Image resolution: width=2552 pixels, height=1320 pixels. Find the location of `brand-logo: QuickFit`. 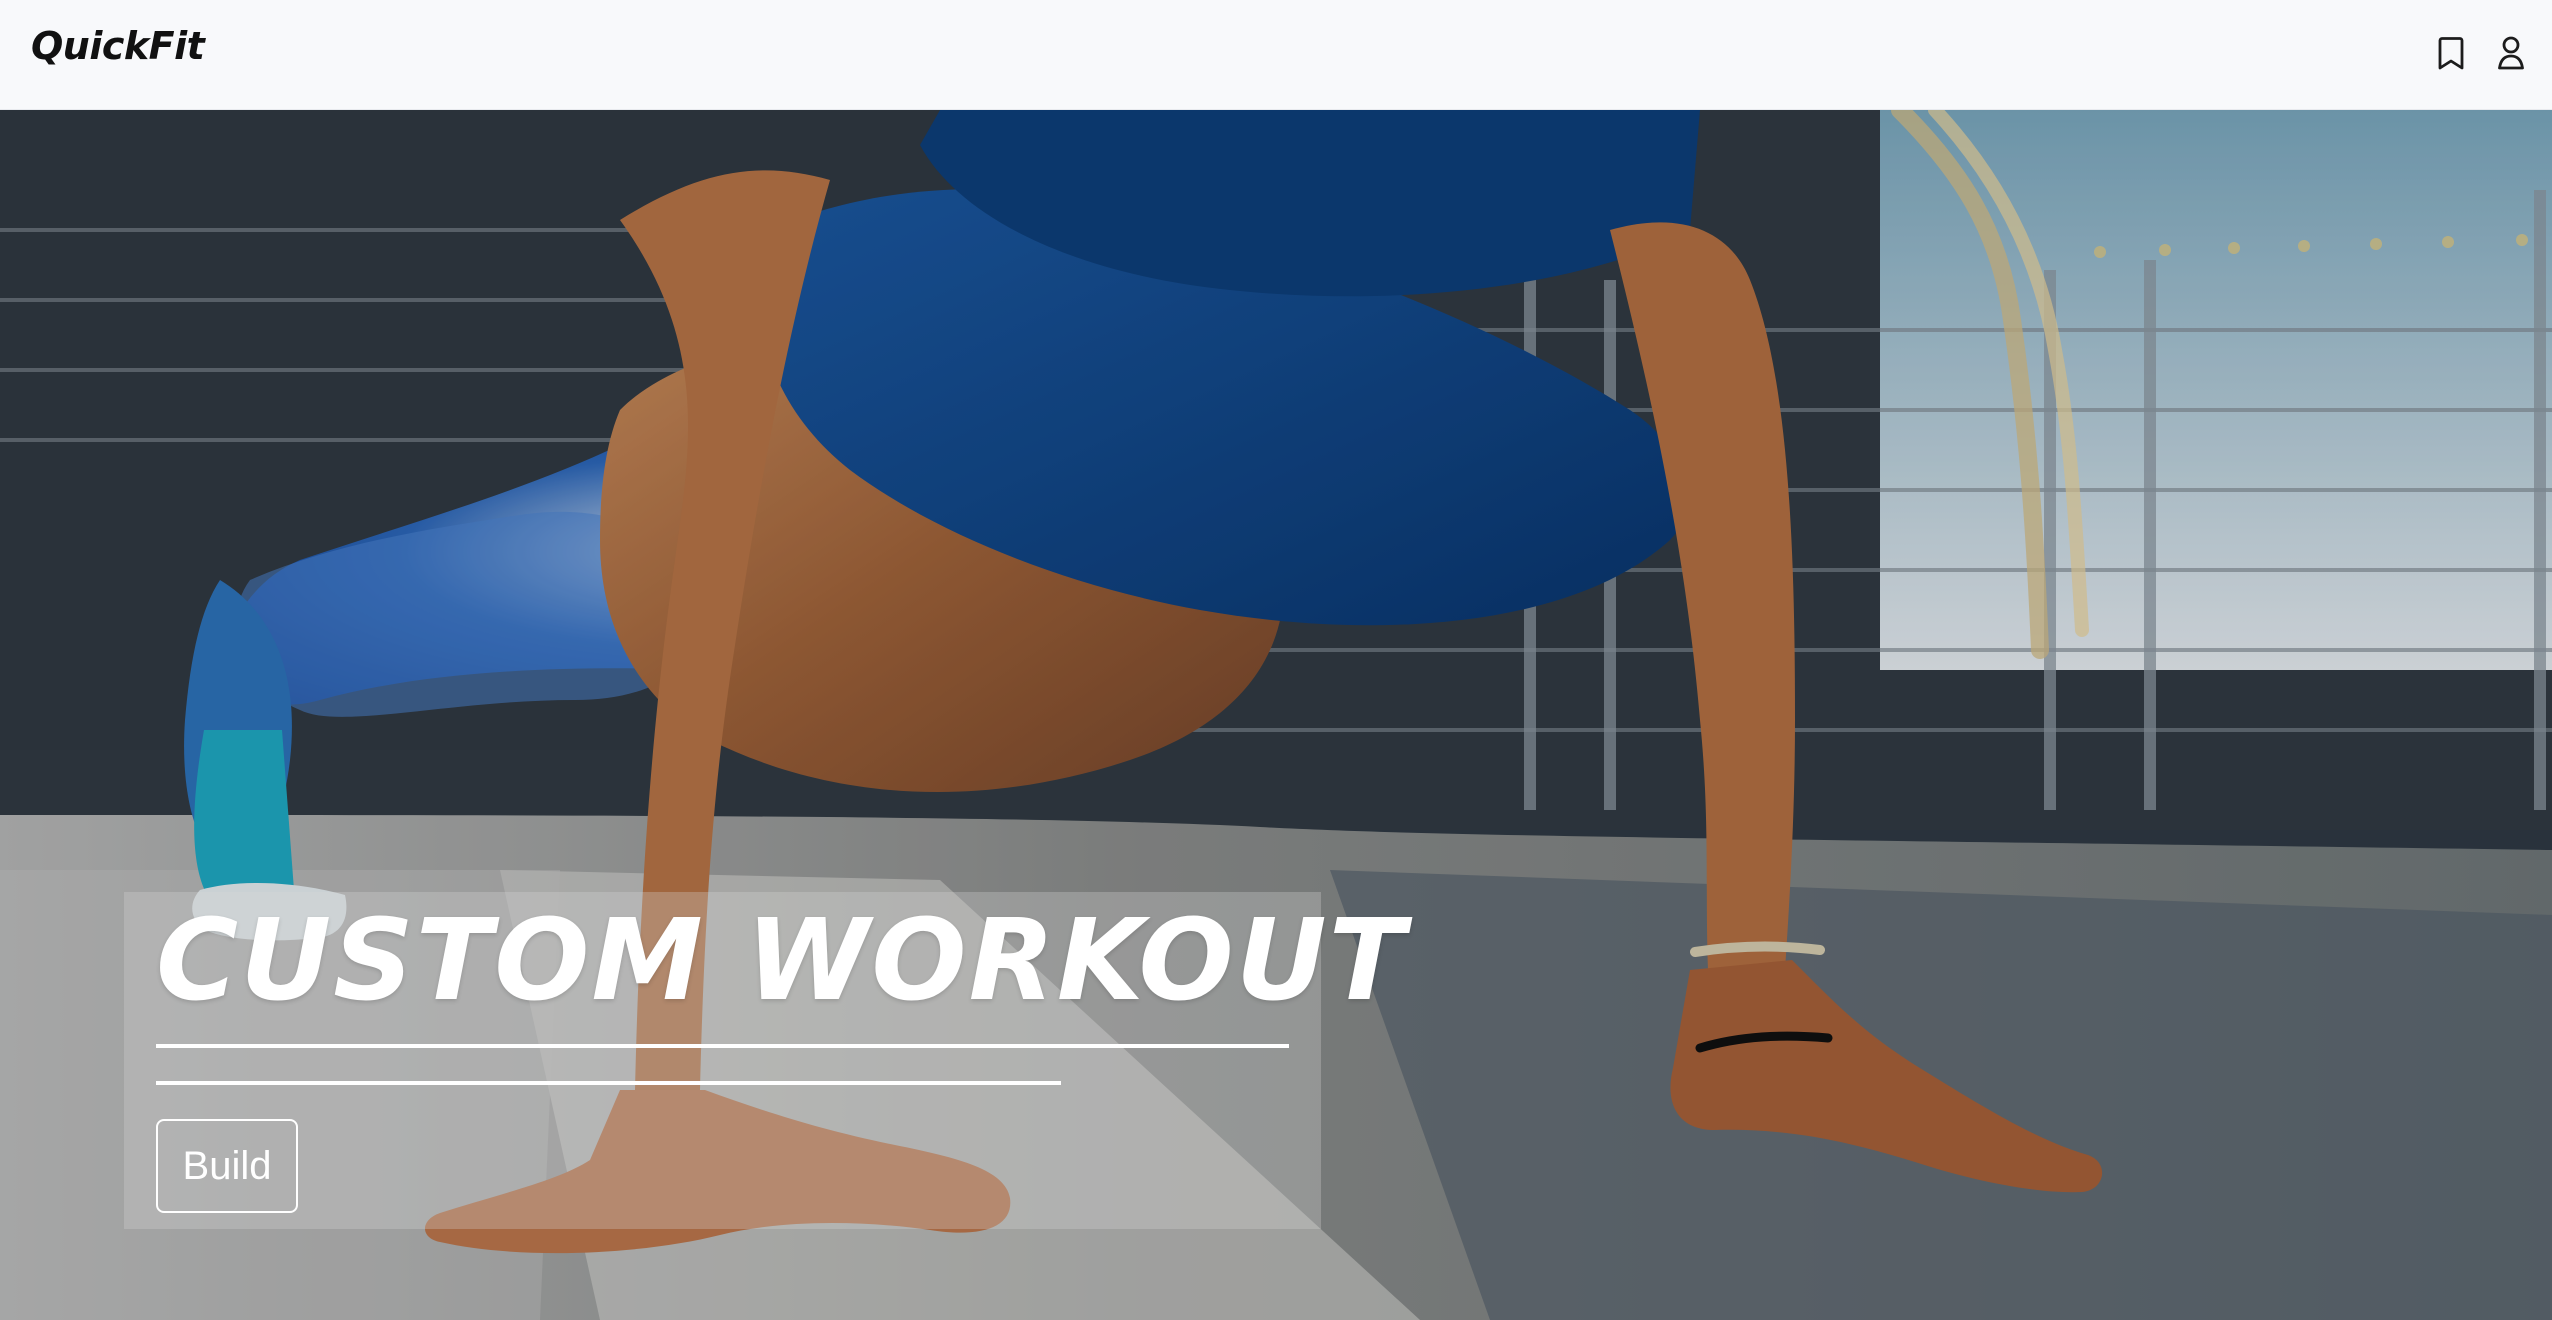

brand-logo: QuickFit is located at coordinates (118, 46).